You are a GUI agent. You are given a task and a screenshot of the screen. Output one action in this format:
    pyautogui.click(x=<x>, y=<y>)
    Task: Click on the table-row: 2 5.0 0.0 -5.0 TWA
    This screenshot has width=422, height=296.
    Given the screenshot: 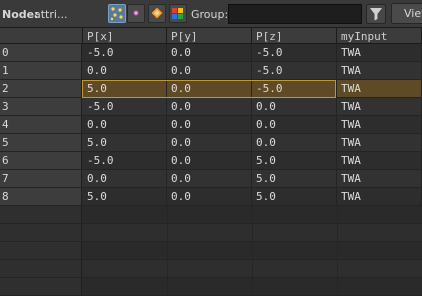 What is the action you would take?
    pyautogui.click(x=211, y=89)
    